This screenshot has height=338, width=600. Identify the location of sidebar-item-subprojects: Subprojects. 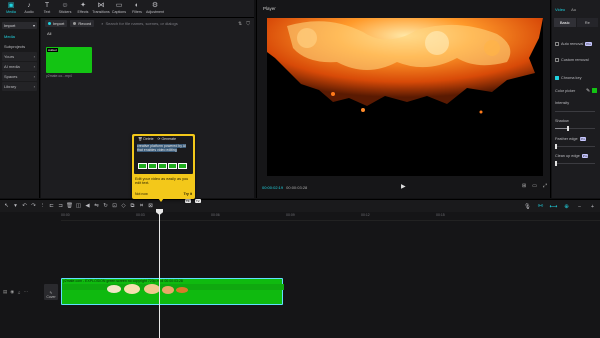
(19, 46).